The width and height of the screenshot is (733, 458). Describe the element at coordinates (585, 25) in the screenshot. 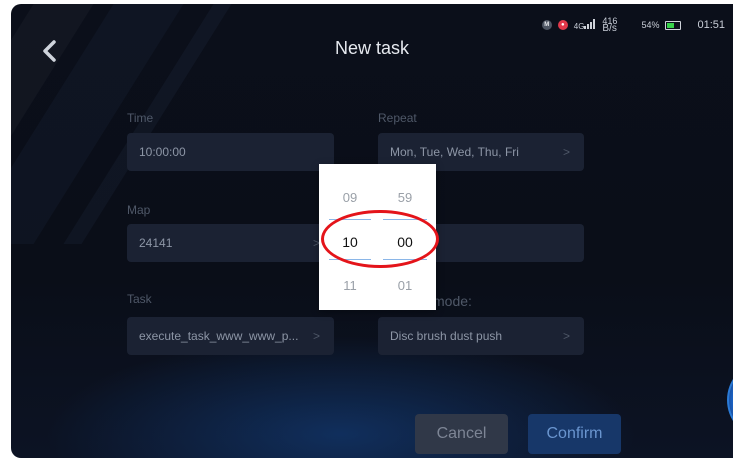

I see `signal-icon: 4G` at that location.